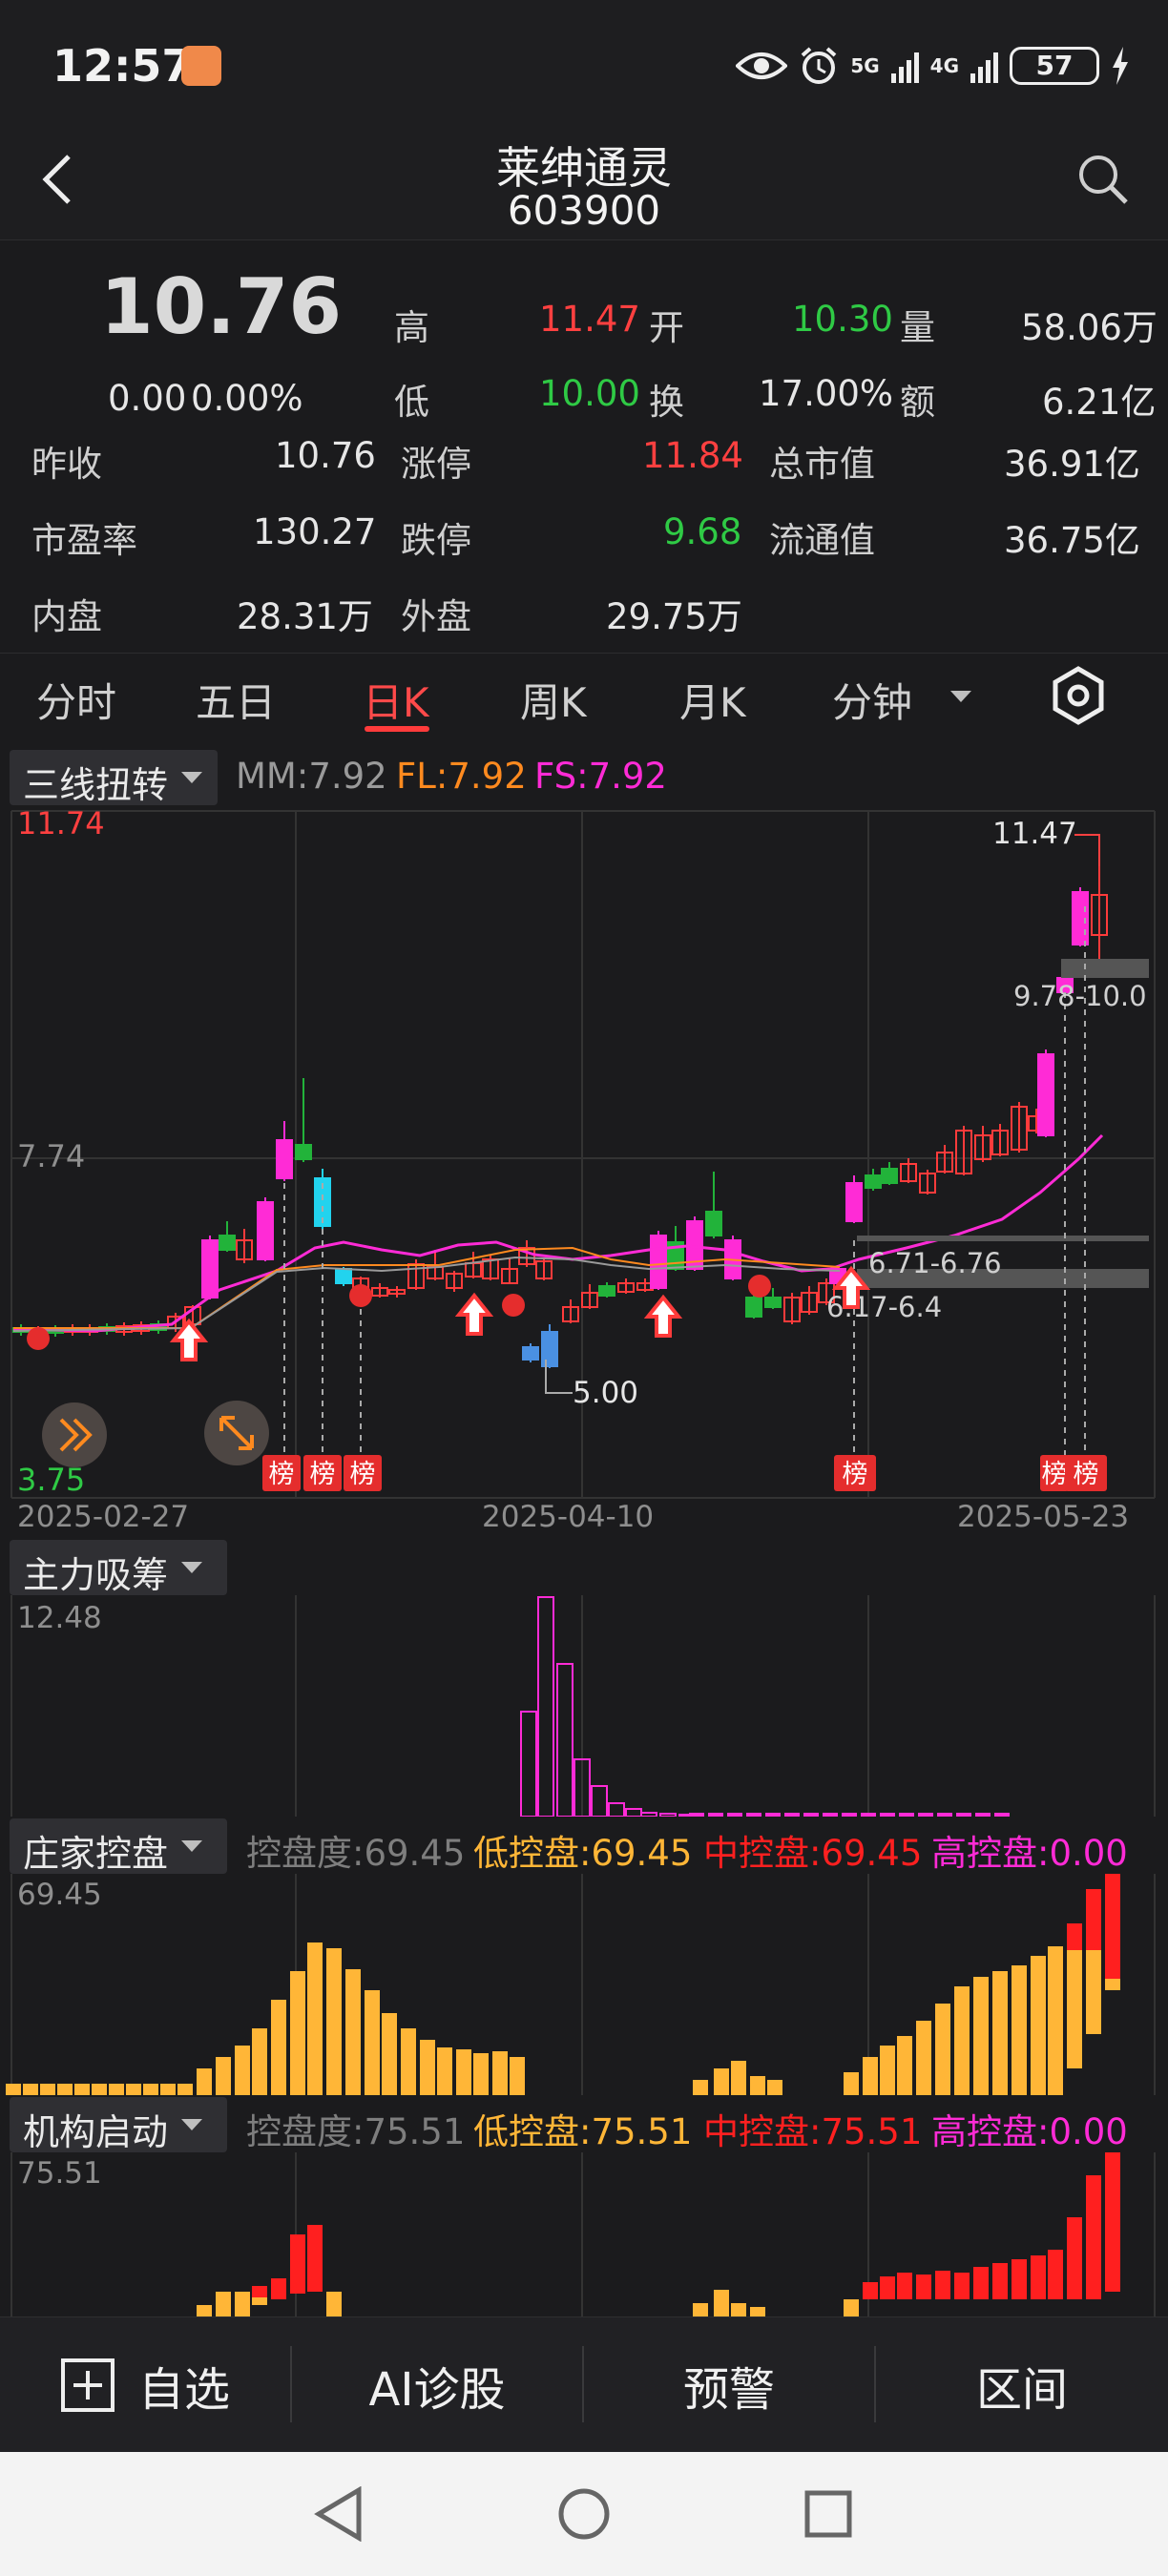  I want to click on kline-indicator-selector: 三线扭转, so click(114, 778).